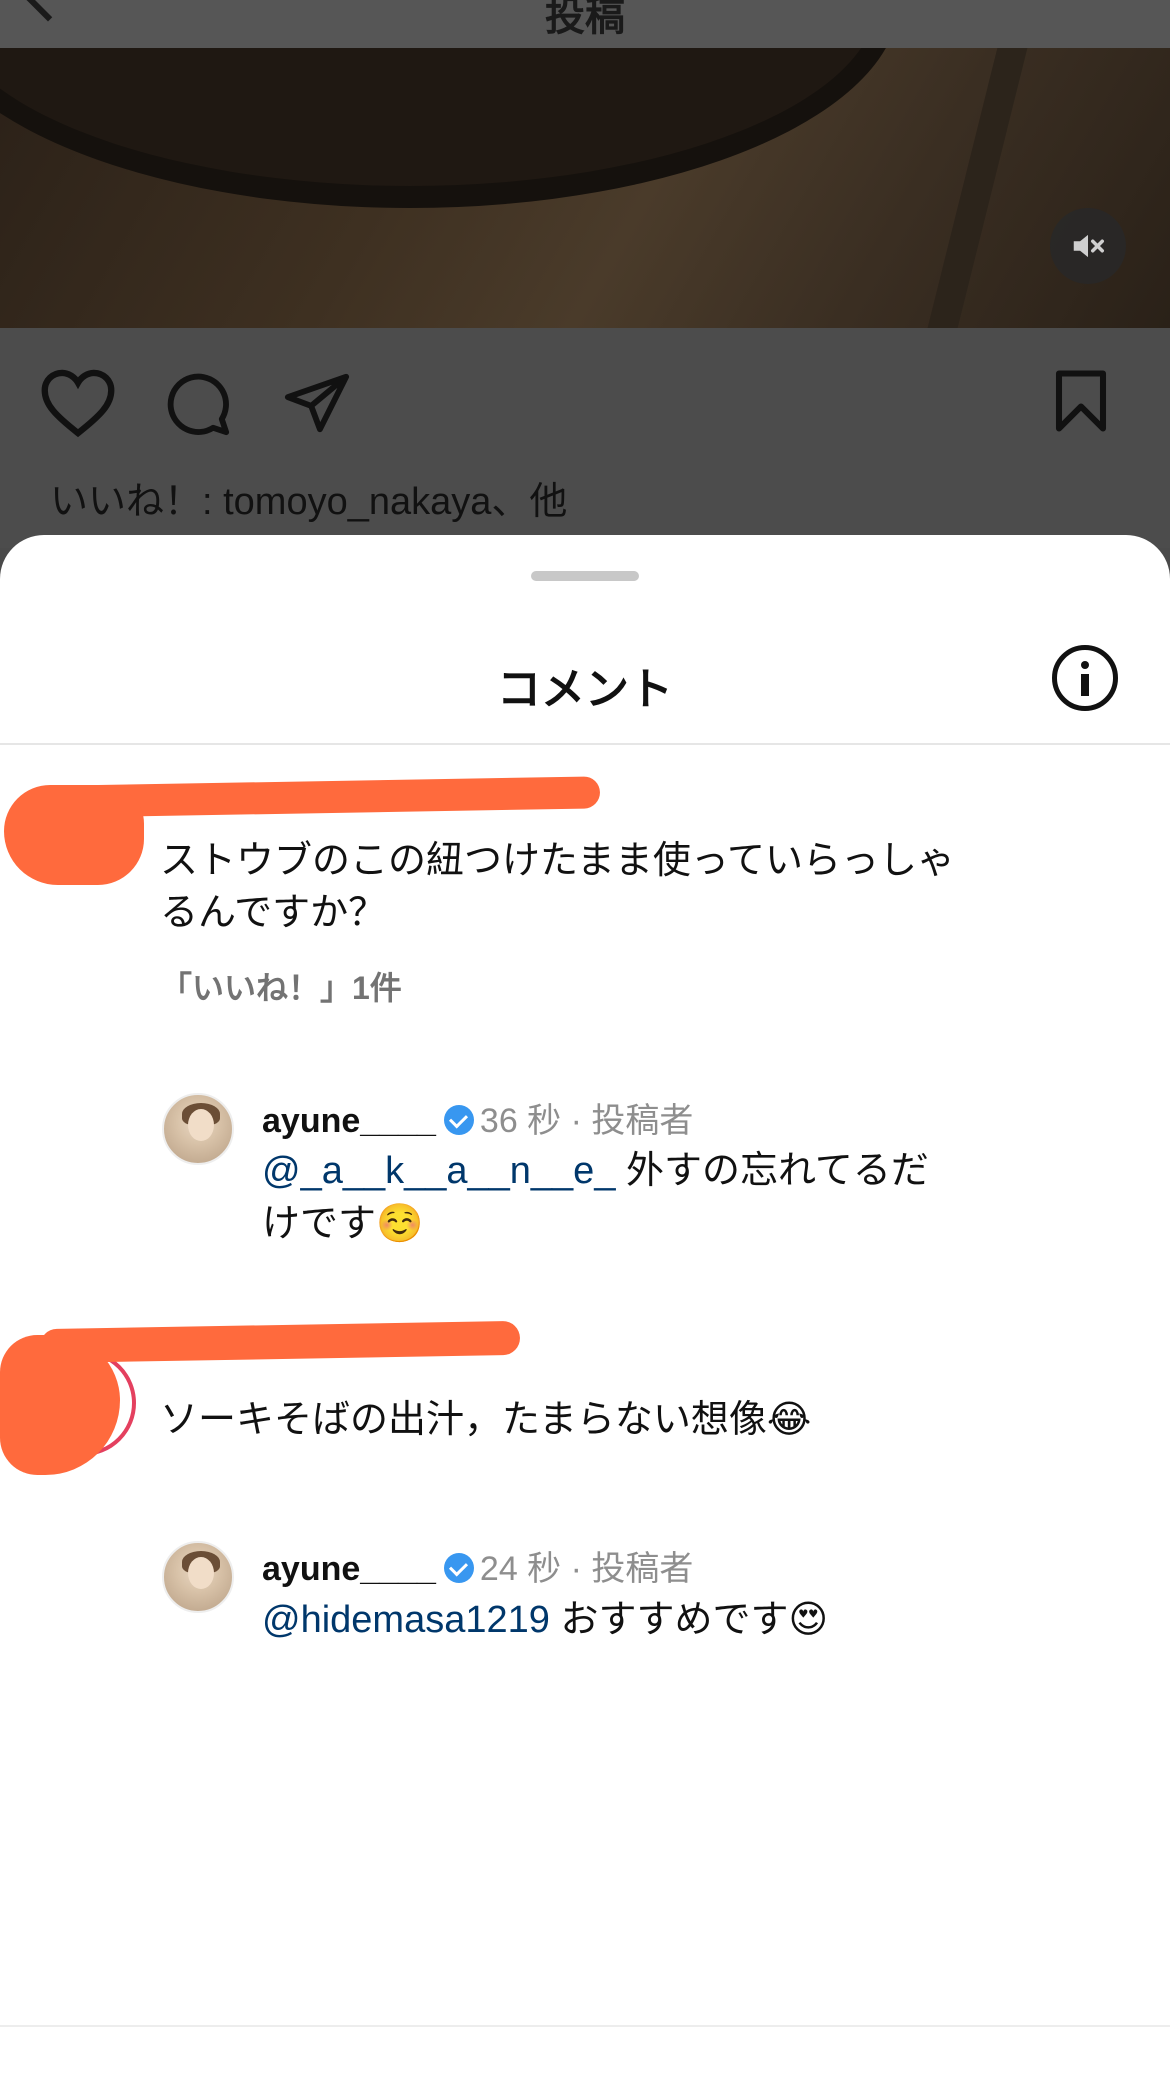  I want to click on comment-icon, so click(197, 403).